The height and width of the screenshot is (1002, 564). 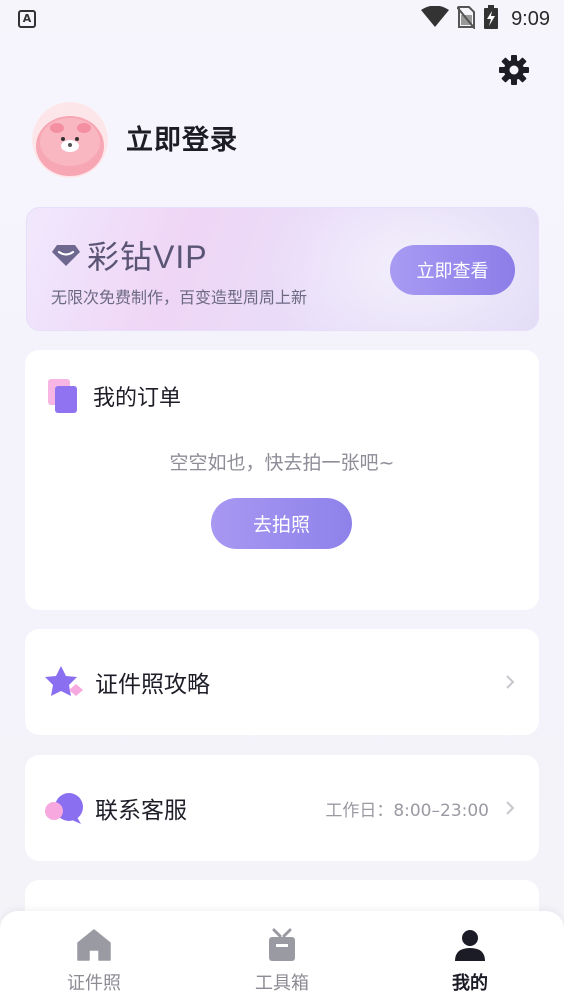 I want to click on nav-label: 证件照, so click(x=94, y=983).